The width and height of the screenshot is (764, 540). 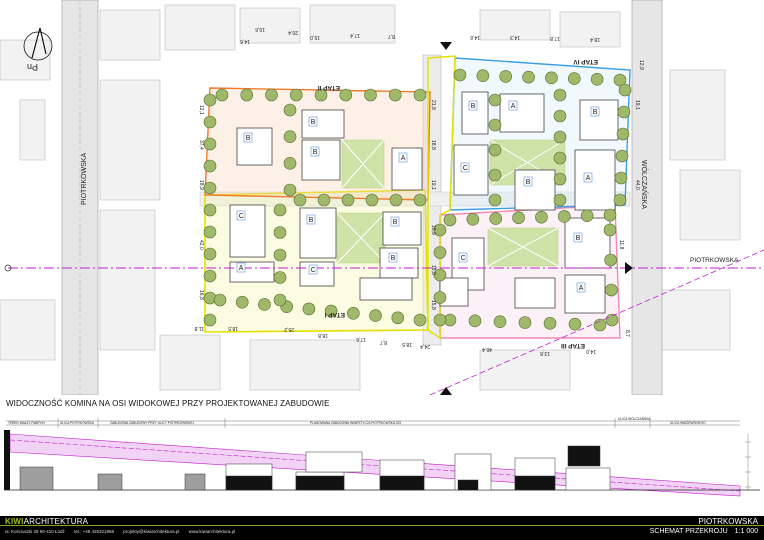 I want to click on phase-label-etap-4: ETAP IV, so click(x=585, y=61).